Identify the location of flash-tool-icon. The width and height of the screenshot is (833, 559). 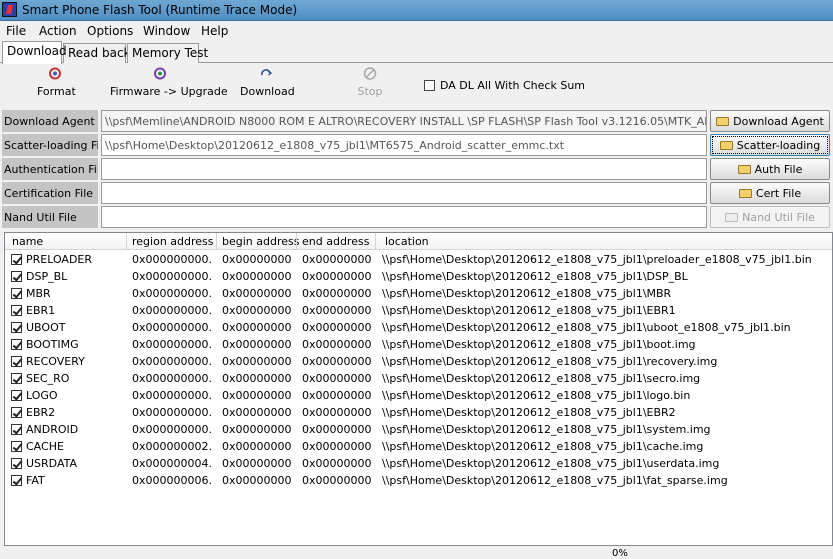
(9, 9).